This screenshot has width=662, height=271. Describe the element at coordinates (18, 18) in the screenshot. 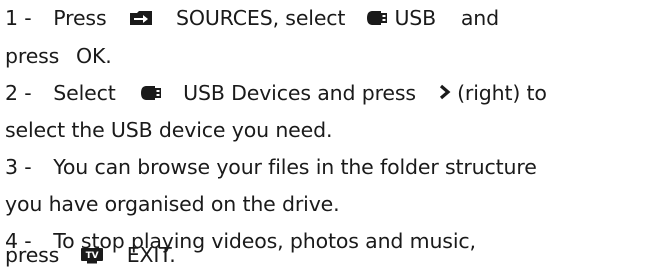

I see `step-number: 1 -` at that location.